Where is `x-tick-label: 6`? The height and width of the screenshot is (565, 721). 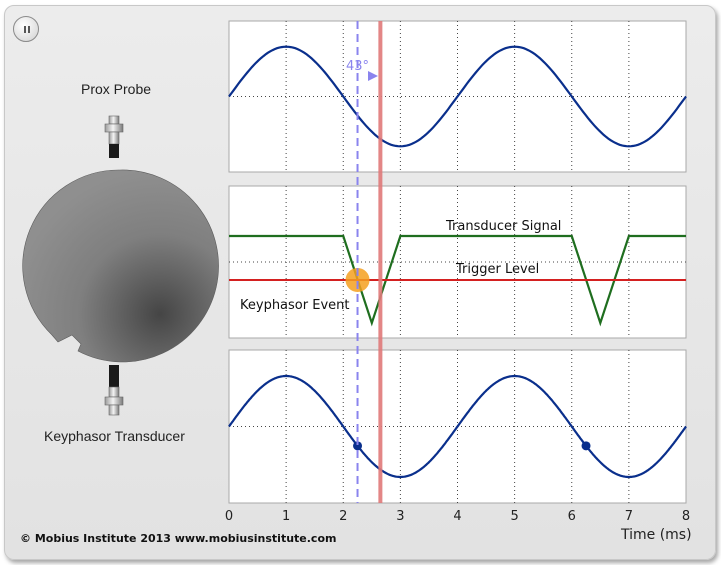
x-tick-label: 6 is located at coordinates (572, 516).